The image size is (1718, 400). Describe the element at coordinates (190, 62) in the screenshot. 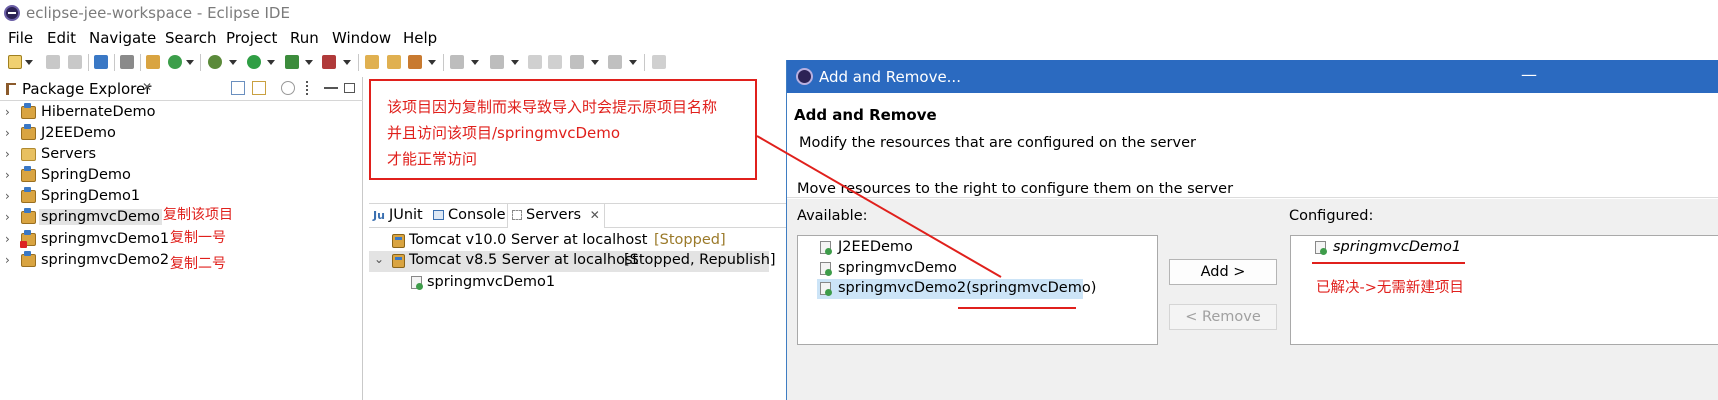

I see `refresh-dropdown-icon` at that location.